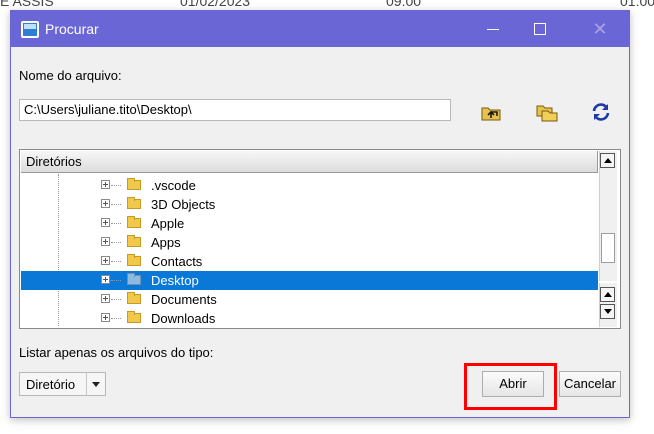  Describe the element at coordinates (309, 185) in the screenshot. I see `tree-item-vscode: .vscode` at that location.